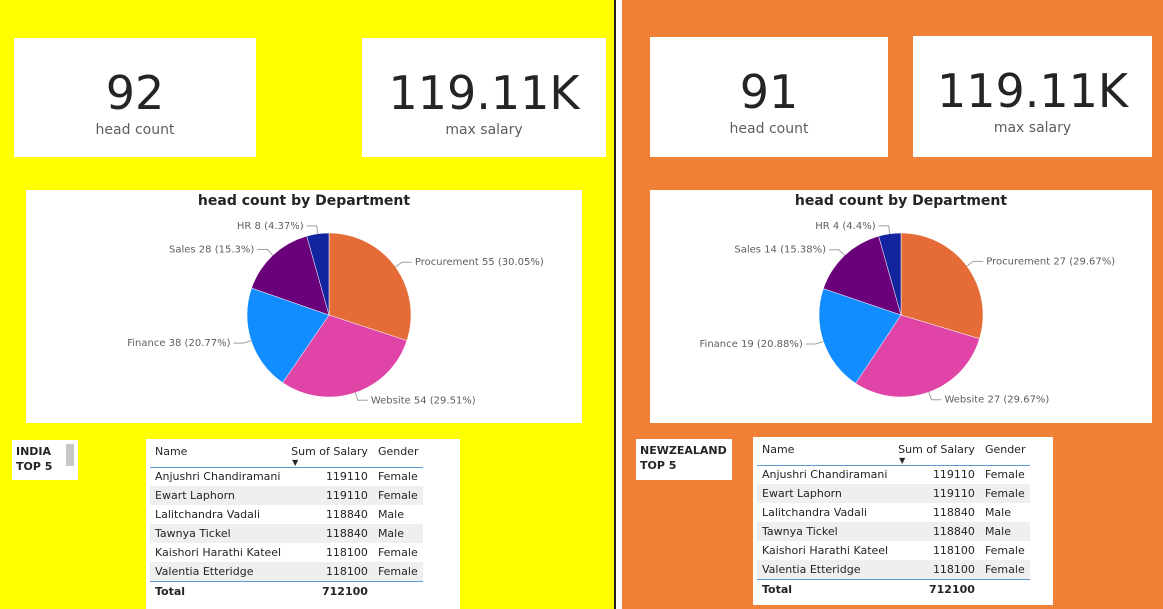 The image size is (1163, 609). Describe the element at coordinates (70, 455) in the screenshot. I see `scrollbar` at that location.